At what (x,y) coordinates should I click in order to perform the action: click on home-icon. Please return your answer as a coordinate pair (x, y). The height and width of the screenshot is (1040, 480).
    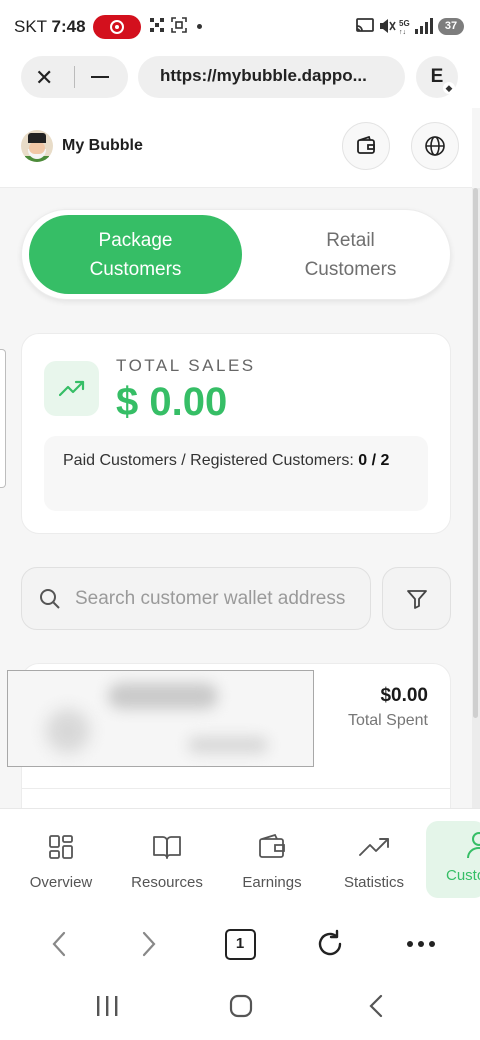
    Looking at the image, I should click on (241, 1006).